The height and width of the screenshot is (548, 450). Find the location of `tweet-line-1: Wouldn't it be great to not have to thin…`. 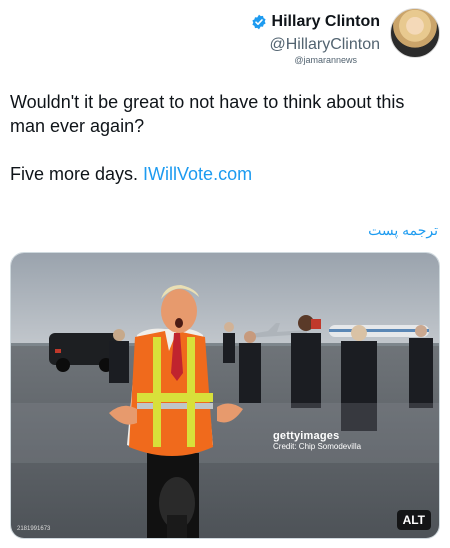

tweet-line-1: Wouldn't it be great to not have to thin… is located at coordinates (207, 114).